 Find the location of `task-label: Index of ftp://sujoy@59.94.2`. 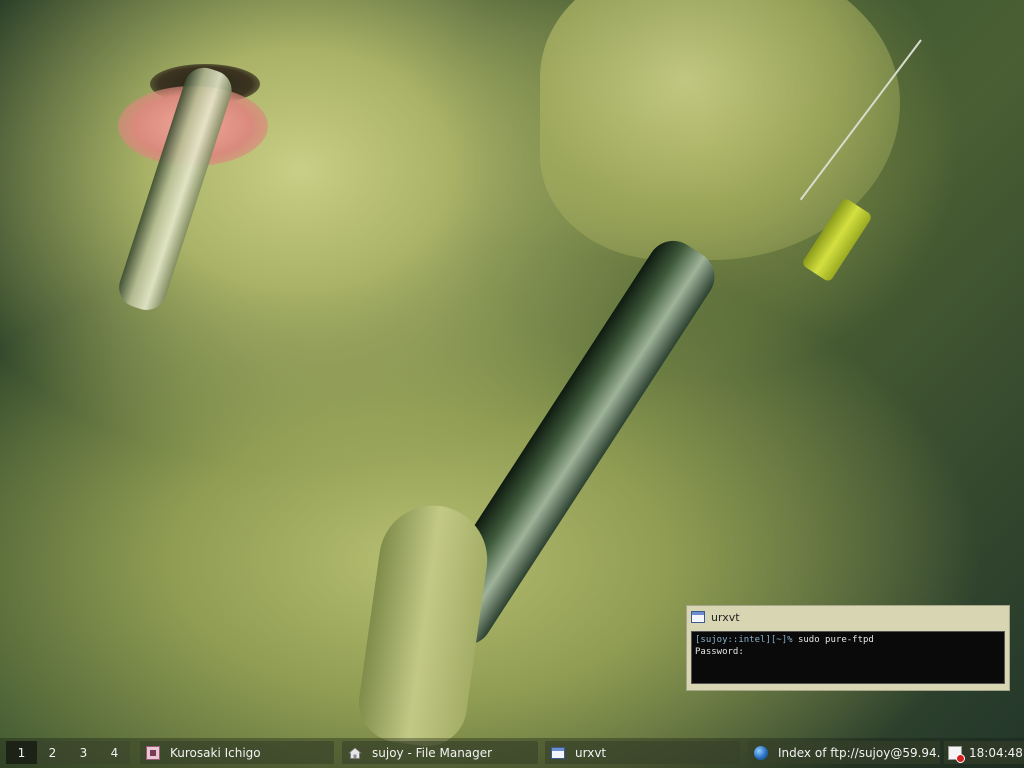

task-label: Index of ftp://sujoy@59.94.2 is located at coordinates (859, 752).